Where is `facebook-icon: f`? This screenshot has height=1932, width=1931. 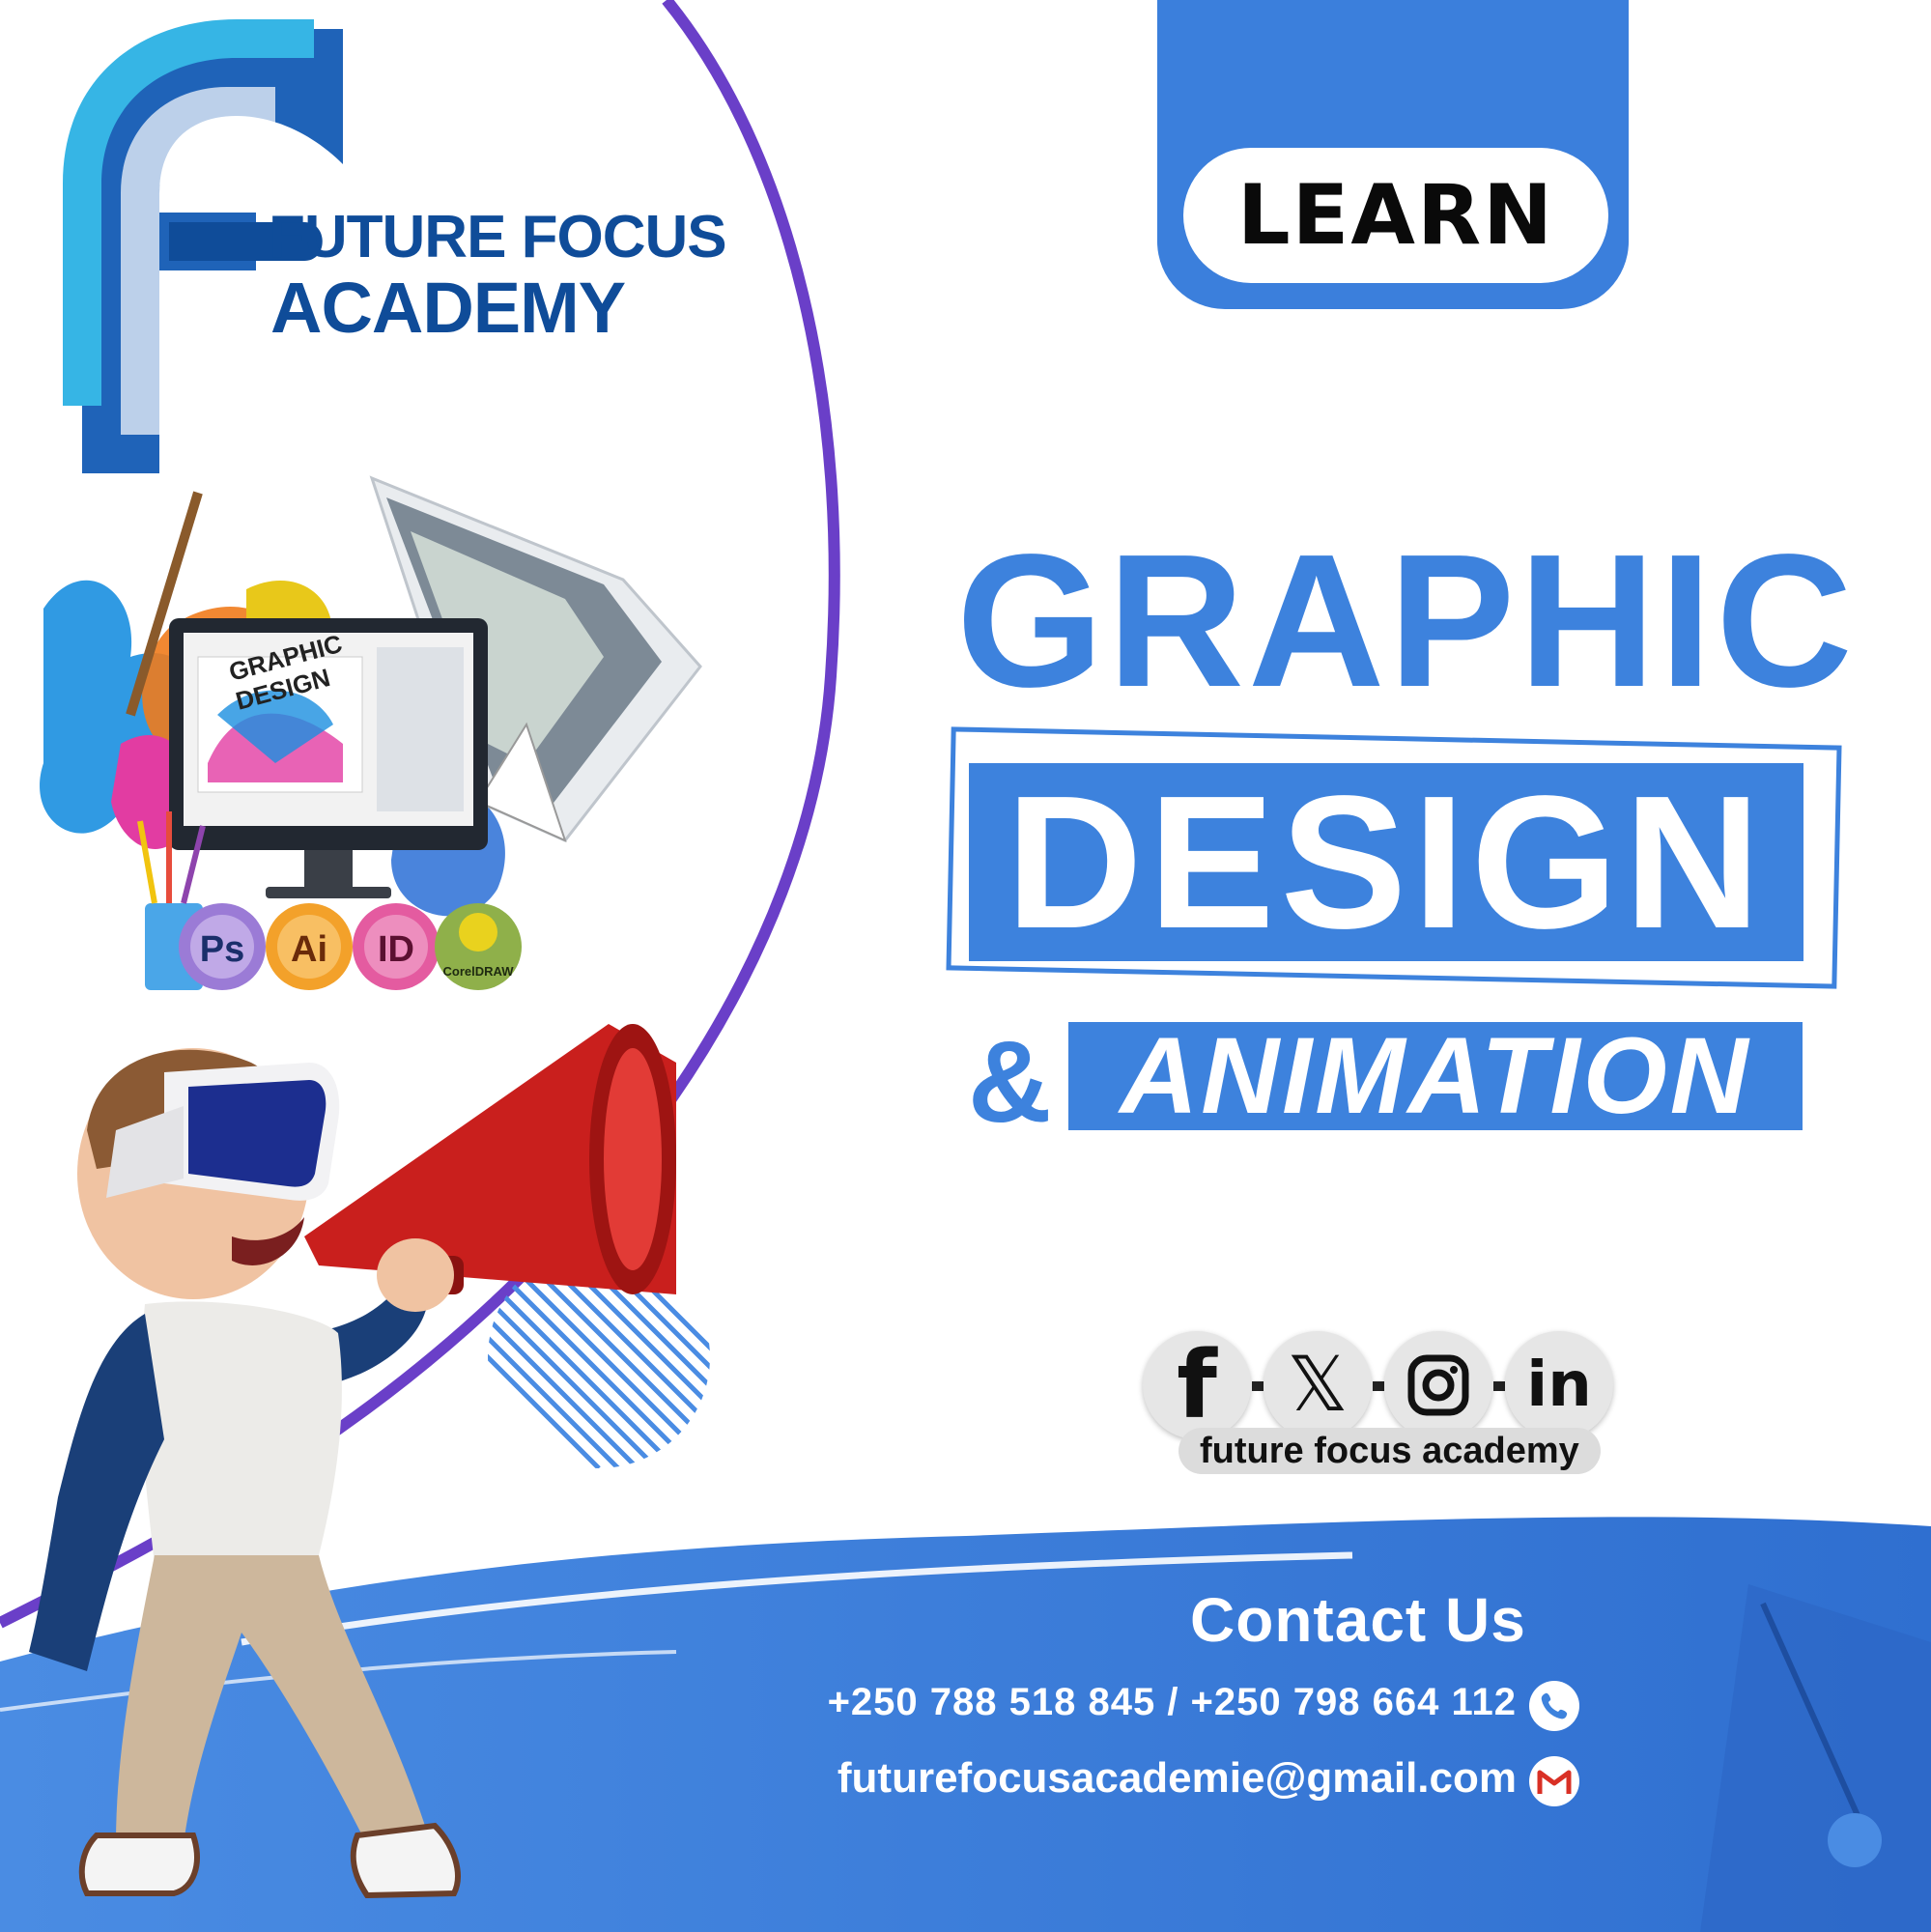
facebook-icon: f is located at coordinates (1197, 1385).